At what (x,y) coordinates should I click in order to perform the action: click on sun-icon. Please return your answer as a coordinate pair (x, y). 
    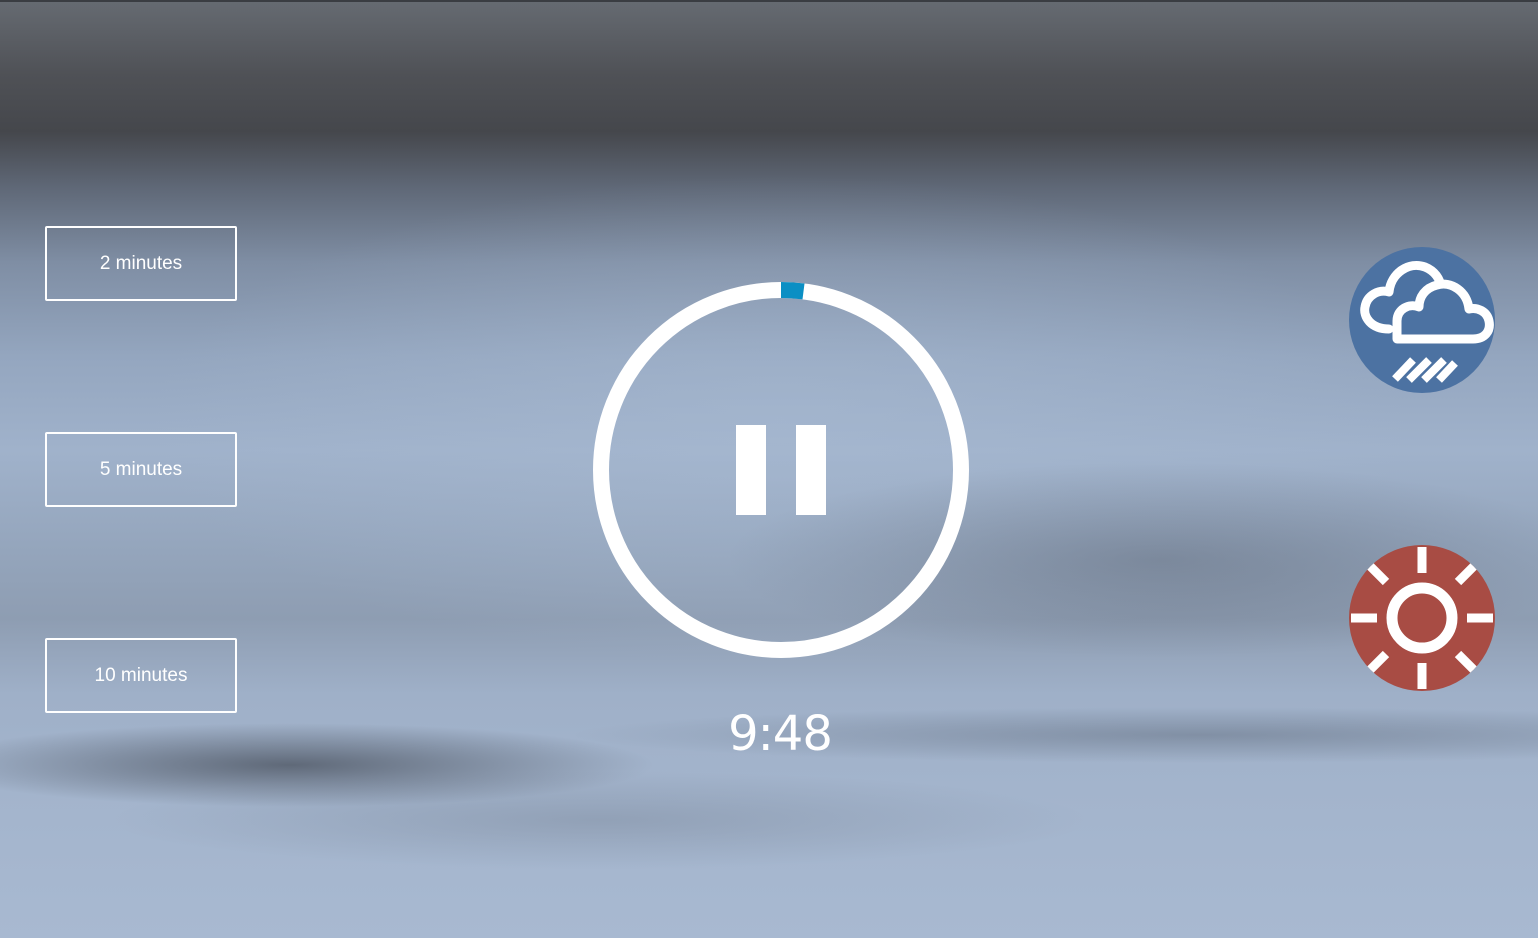
    Looking at the image, I should click on (1422, 618).